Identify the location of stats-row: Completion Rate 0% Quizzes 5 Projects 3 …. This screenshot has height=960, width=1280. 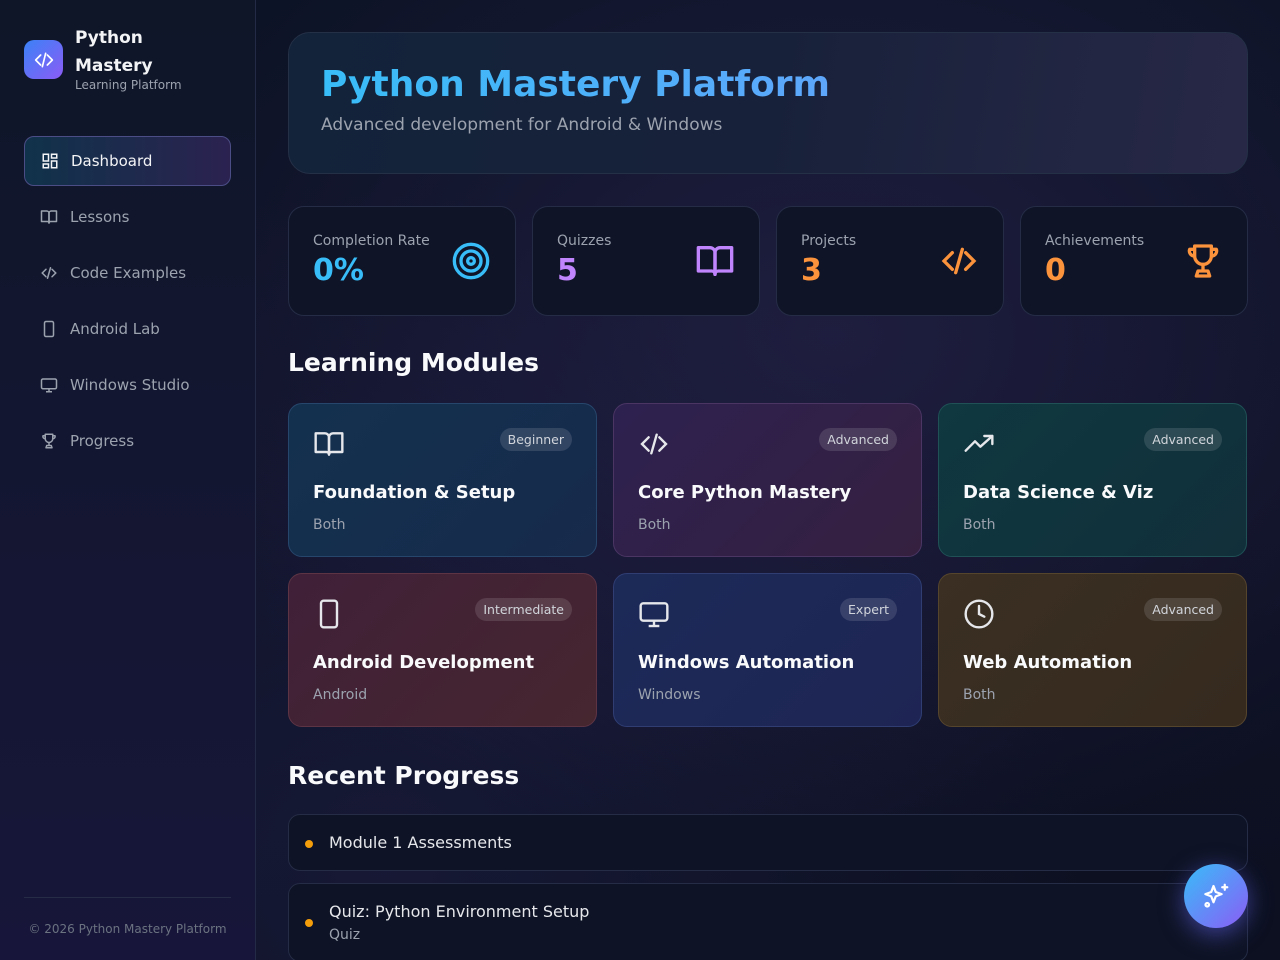
(768, 261).